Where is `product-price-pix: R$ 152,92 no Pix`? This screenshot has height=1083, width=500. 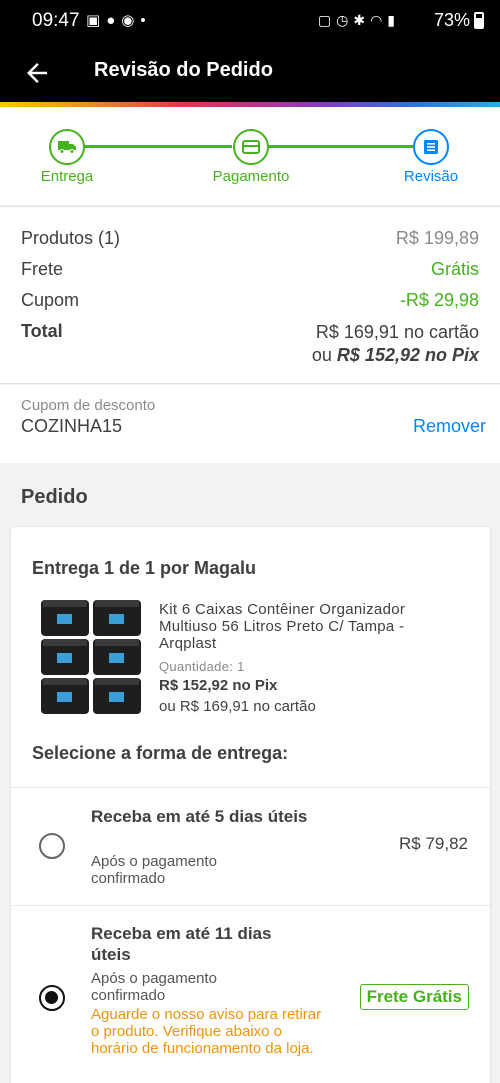 product-price-pix: R$ 152,92 no Pix is located at coordinates (218, 685).